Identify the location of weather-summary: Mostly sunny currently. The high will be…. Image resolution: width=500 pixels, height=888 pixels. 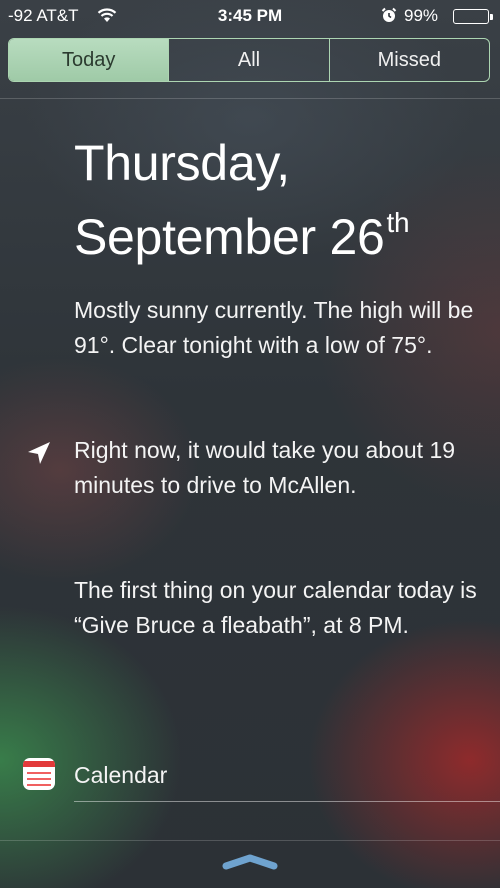
(274, 327).